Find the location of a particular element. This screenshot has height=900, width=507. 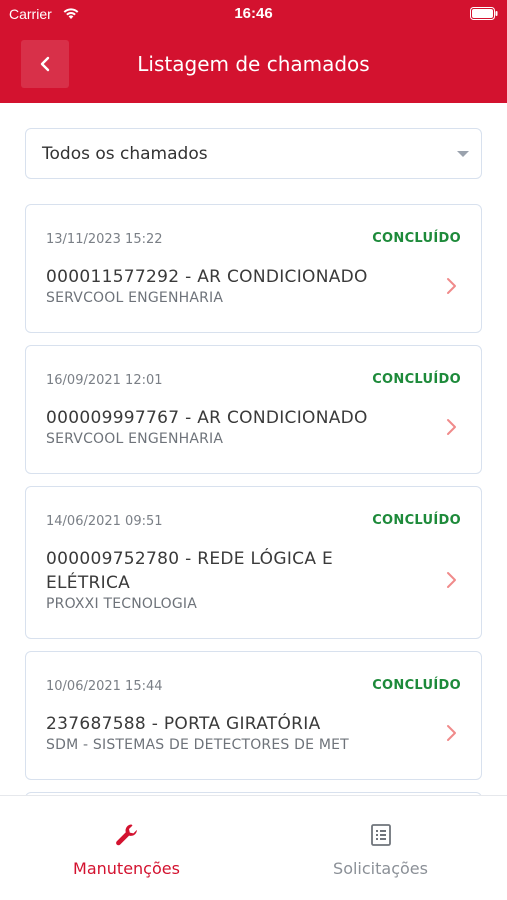

tab-label: Manutenções is located at coordinates (126, 868).